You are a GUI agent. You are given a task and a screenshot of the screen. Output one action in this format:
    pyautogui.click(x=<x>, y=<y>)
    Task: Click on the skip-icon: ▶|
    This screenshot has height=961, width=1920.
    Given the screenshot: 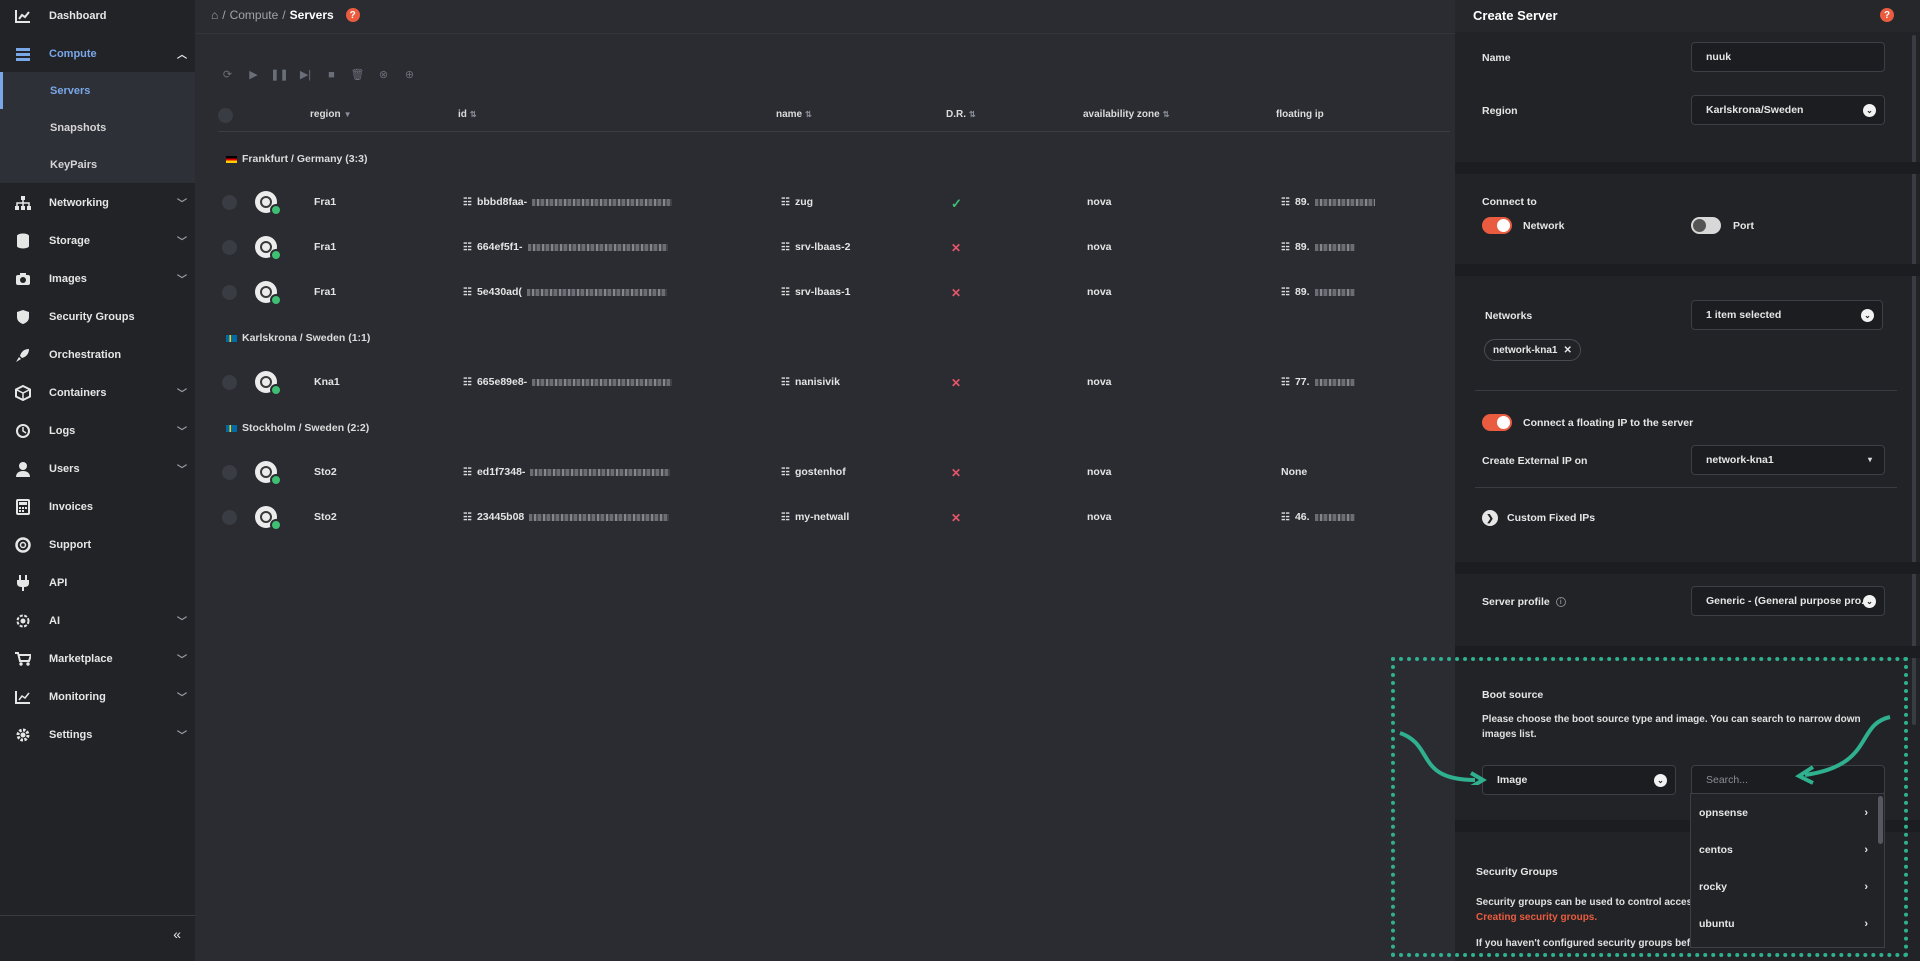 What is the action you would take?
    pyautogui.click(x=305, y=74)
    